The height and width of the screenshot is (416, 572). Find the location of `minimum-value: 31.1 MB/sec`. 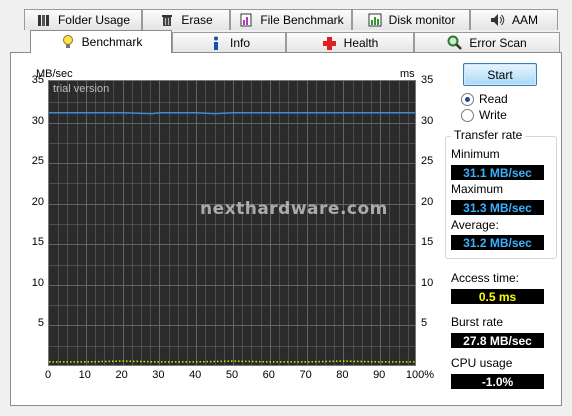

minimum-value: 31.1 MB/sec is located at coordinates (497, 172).